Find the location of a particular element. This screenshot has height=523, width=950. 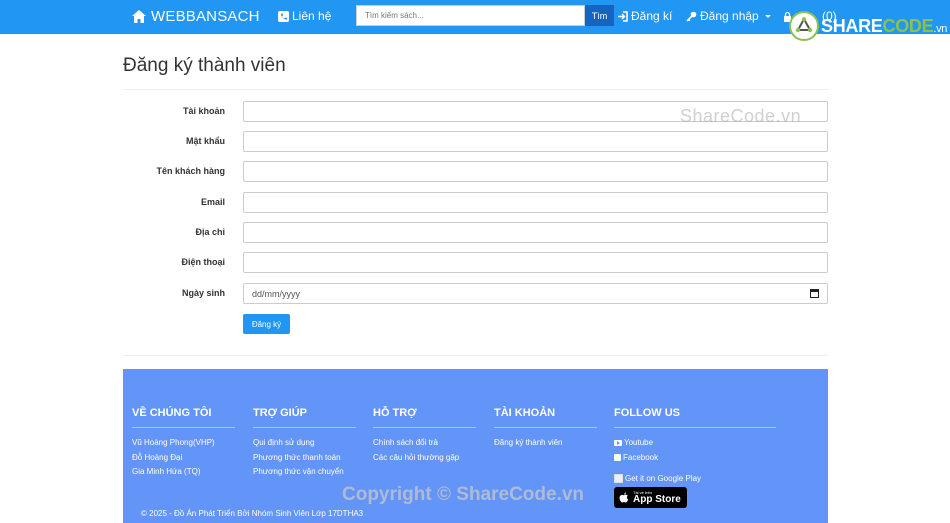

google-play-badge: Get it on Google Play is located at coordinates (657, 478).